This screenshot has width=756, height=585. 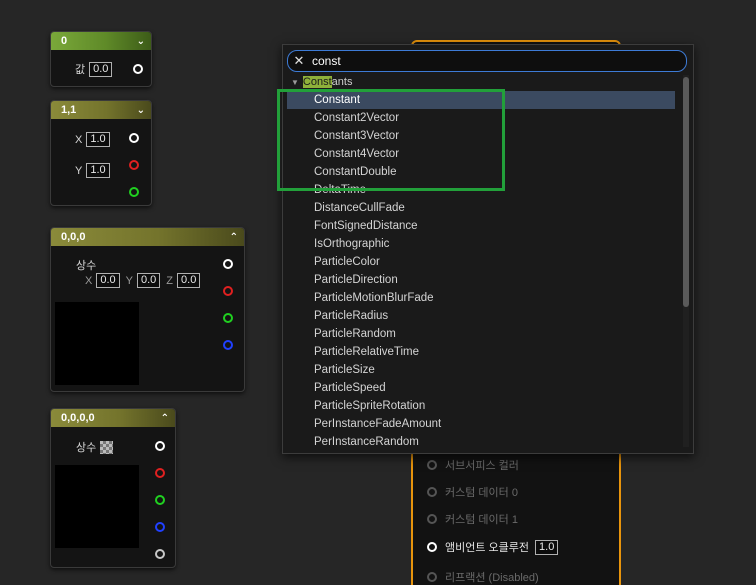 I want to click on a-output-pin, so click(x=160, y=554).